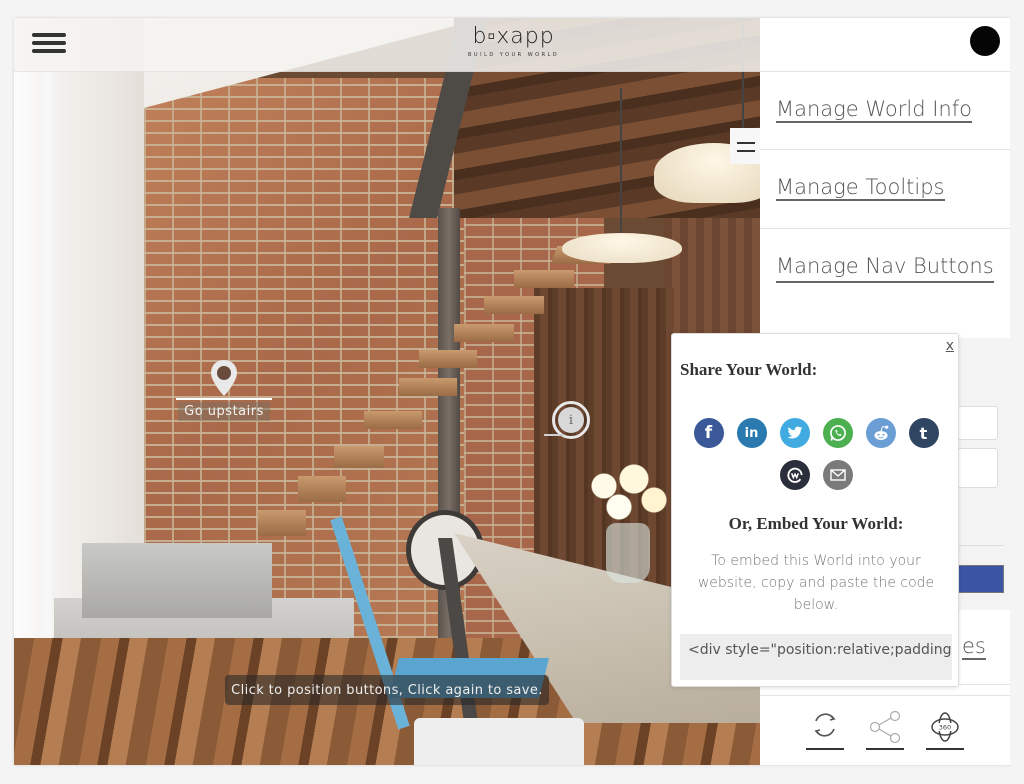  Describe the element at coordinates (387, 45) in the screenshot. I see `top-bar: b▫xapp BUILD YOUR WORLD` at that location.